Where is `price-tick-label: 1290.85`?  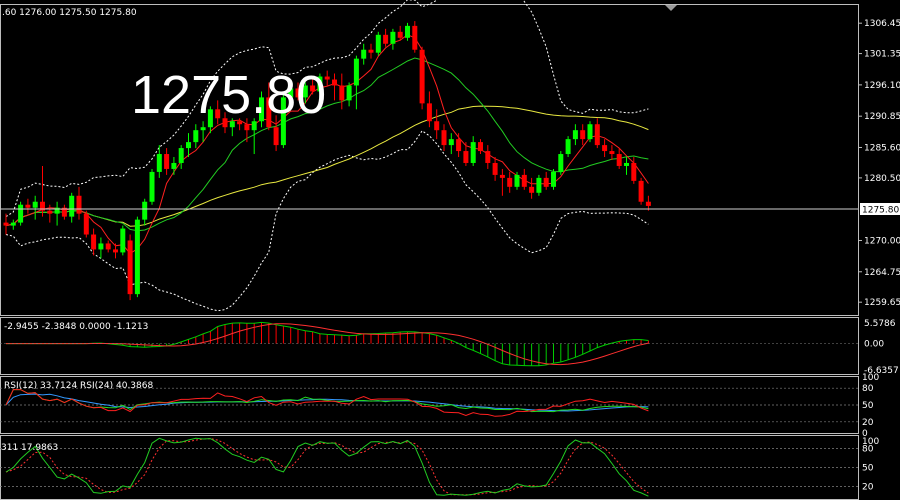
price-tick-label: 1290.85 is located at coordinates (882, 117).